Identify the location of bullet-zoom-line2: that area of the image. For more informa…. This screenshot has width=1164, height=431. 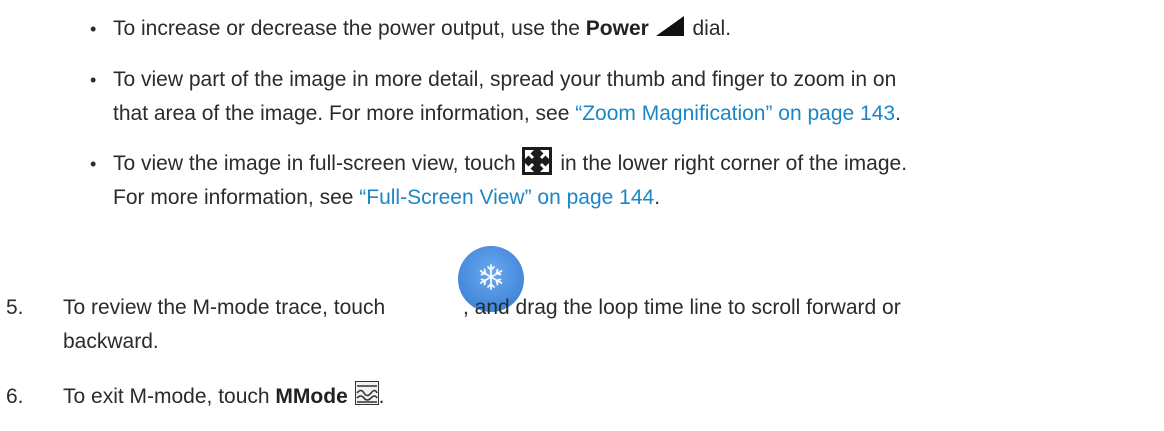
(631, 114).